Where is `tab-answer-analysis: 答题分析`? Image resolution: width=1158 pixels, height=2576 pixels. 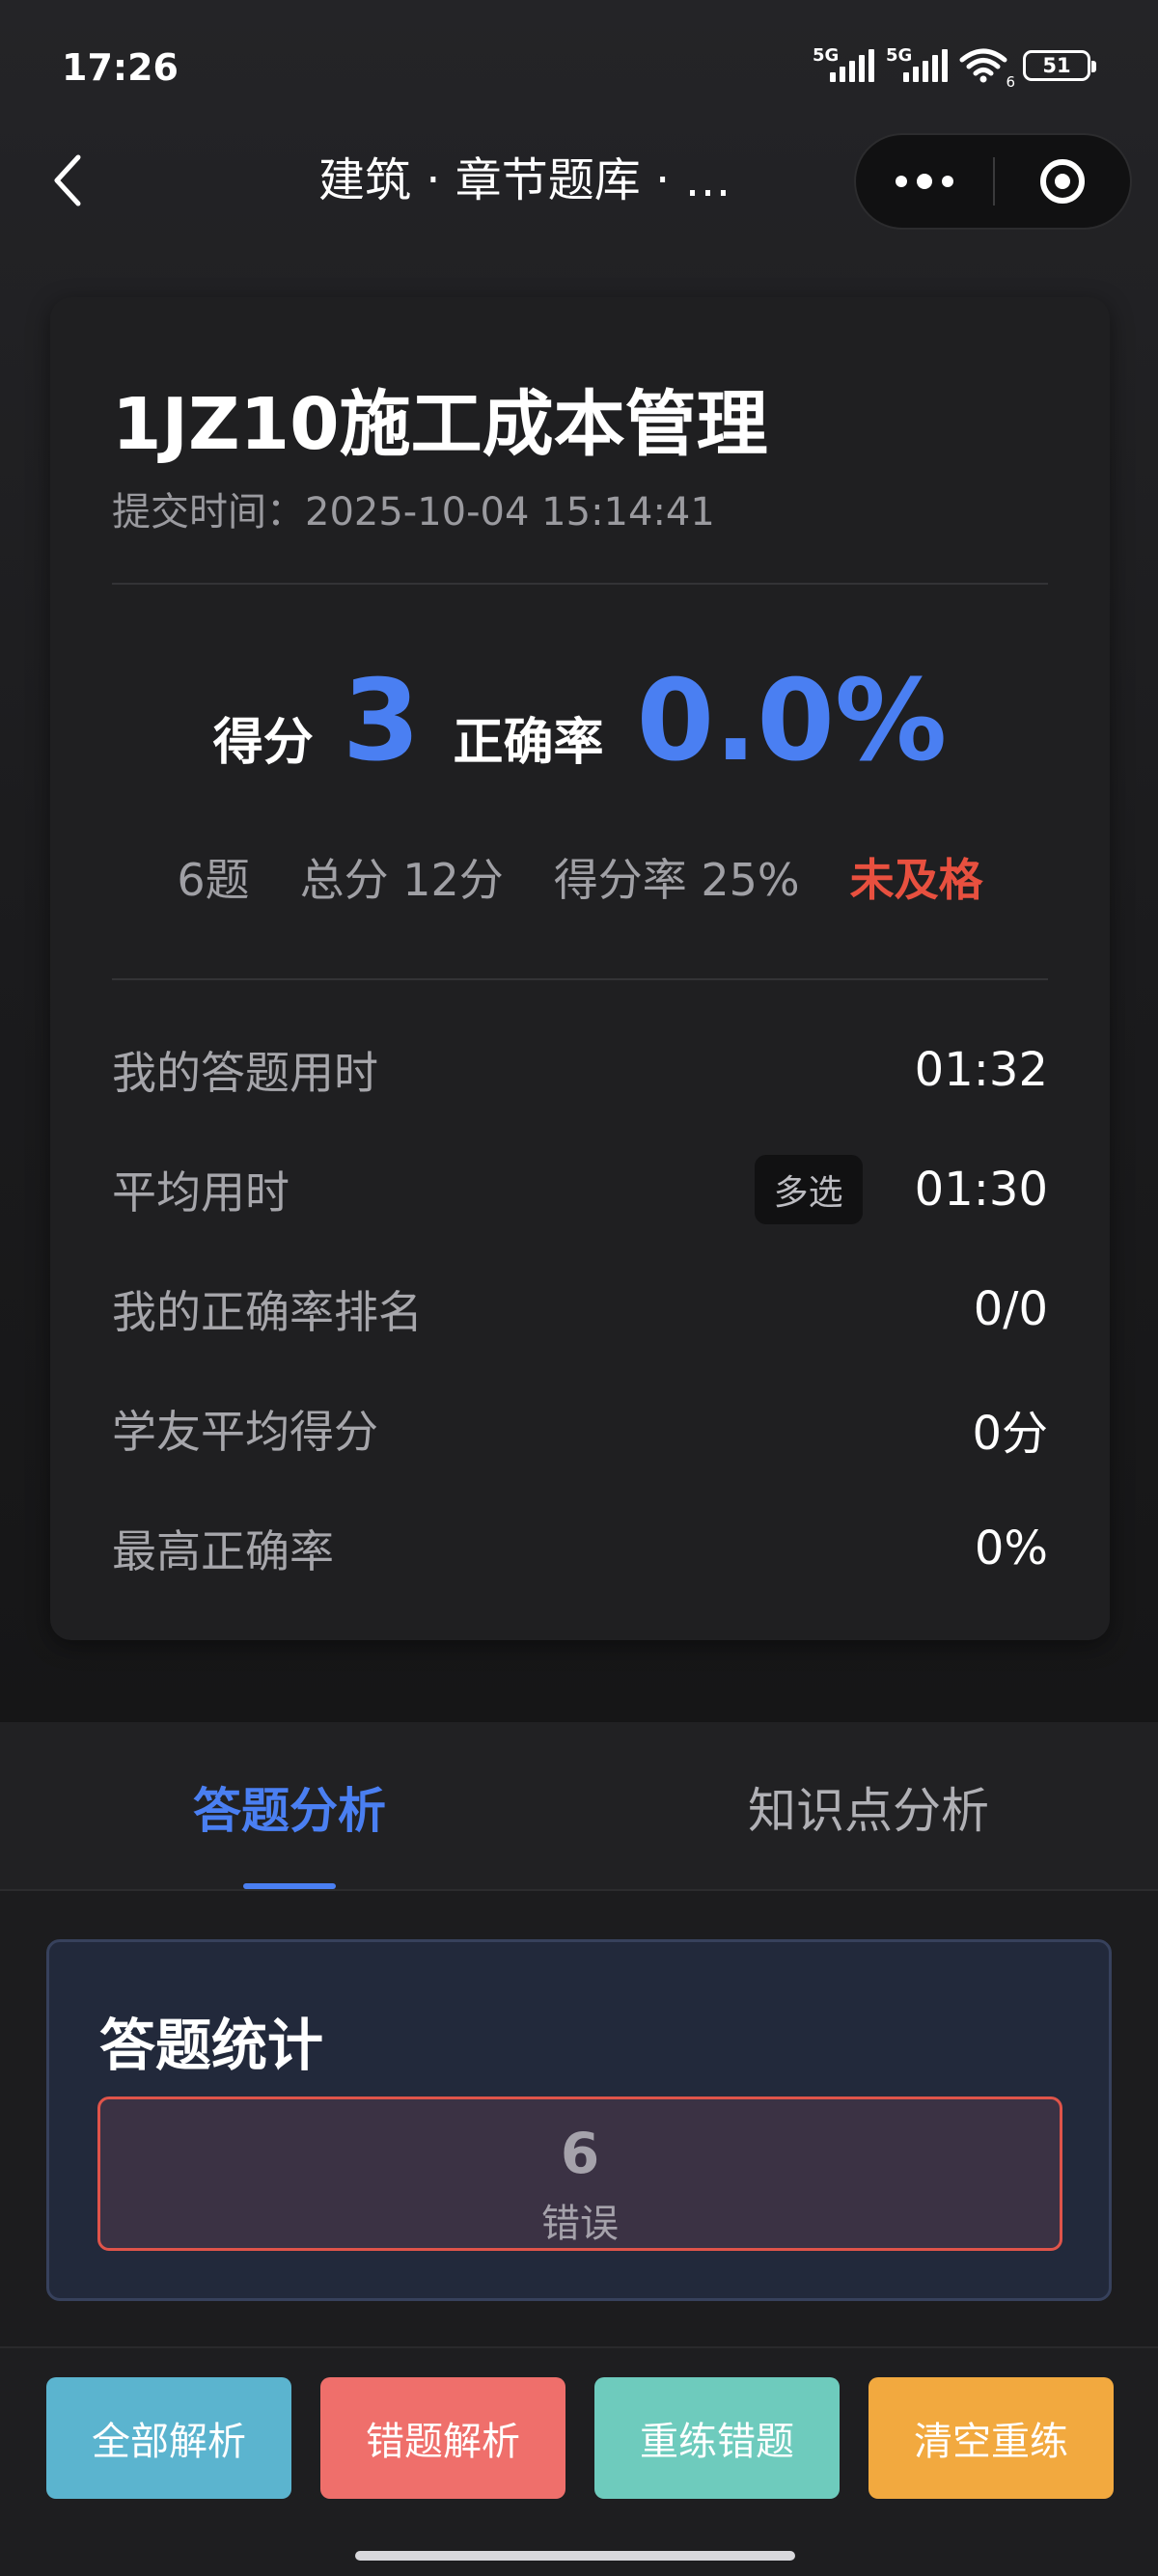 tab-answer-analysis: 答题分析 is located at coordinates (289, 1807).